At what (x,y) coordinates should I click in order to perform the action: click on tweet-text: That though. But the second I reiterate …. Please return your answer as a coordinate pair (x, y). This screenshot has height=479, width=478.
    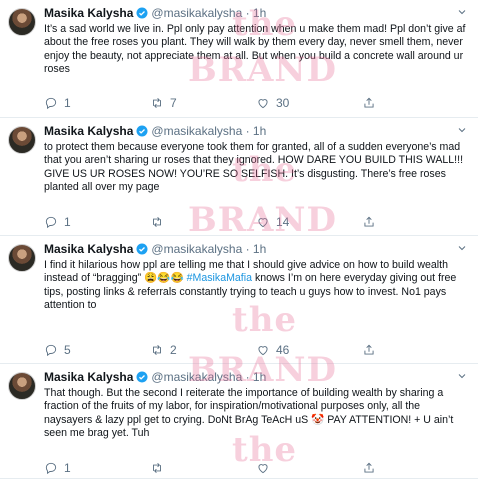
    Looking at the image, I should click on (249, 413).